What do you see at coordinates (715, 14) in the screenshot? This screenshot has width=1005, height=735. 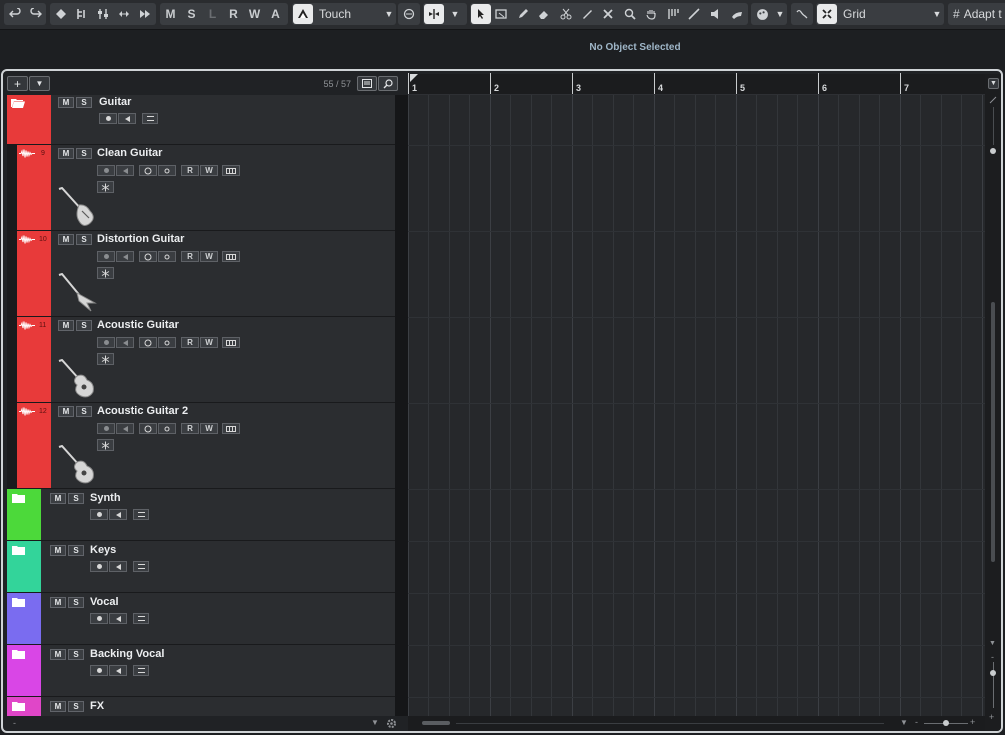 I see `play-tool-icon` at bounding box center [715, 14].